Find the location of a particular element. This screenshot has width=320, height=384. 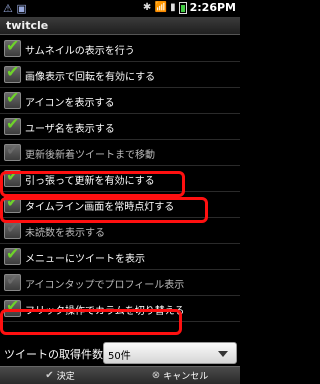

option-label: アイコンを表示する is located at coordinates (70, 103).